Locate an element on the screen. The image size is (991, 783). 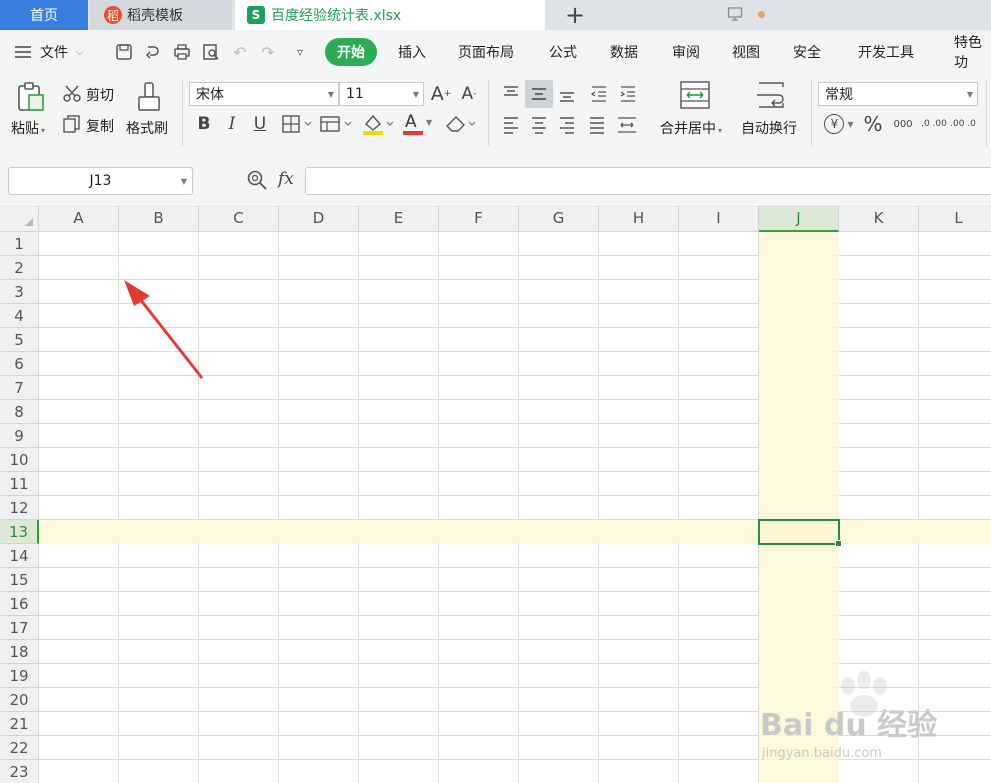
grow-font-glyph: A is located at coordinates (437, 94).